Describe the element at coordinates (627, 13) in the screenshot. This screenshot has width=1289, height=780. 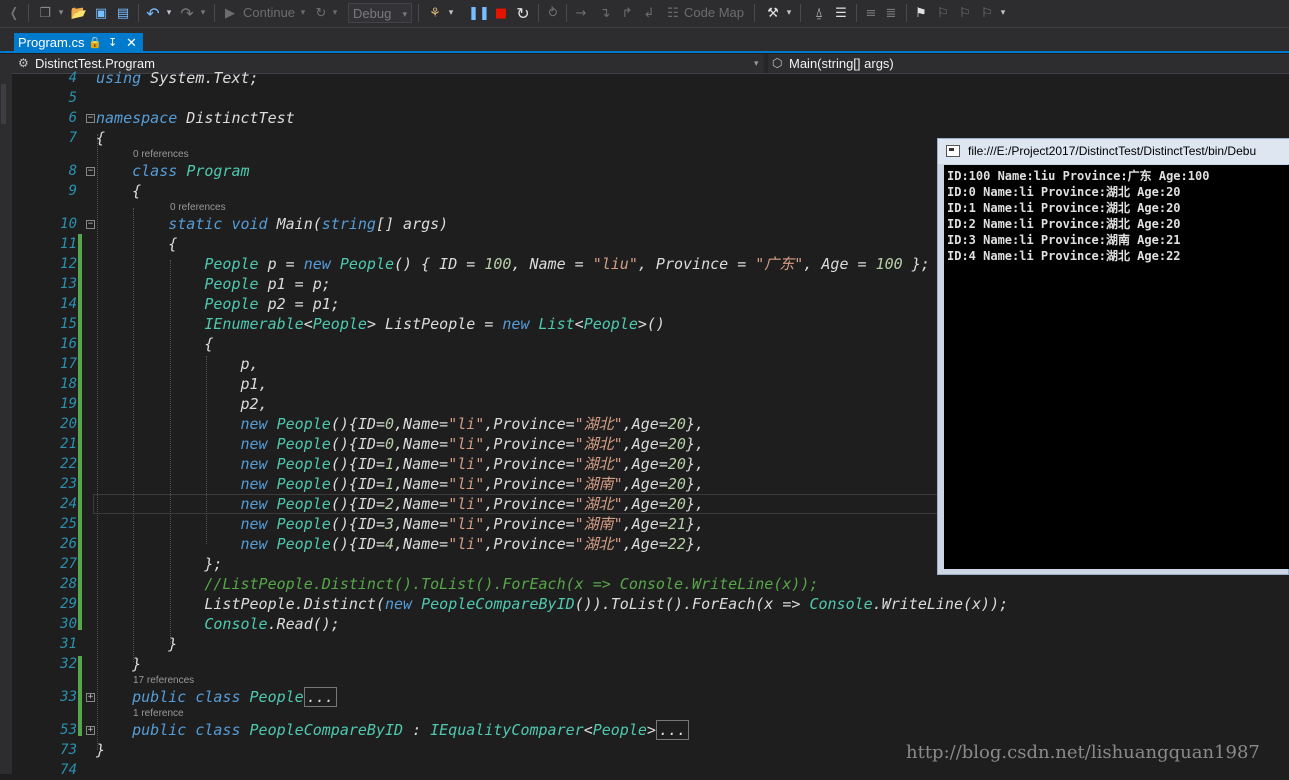
I see `step-out-icon: ↱` at that location.